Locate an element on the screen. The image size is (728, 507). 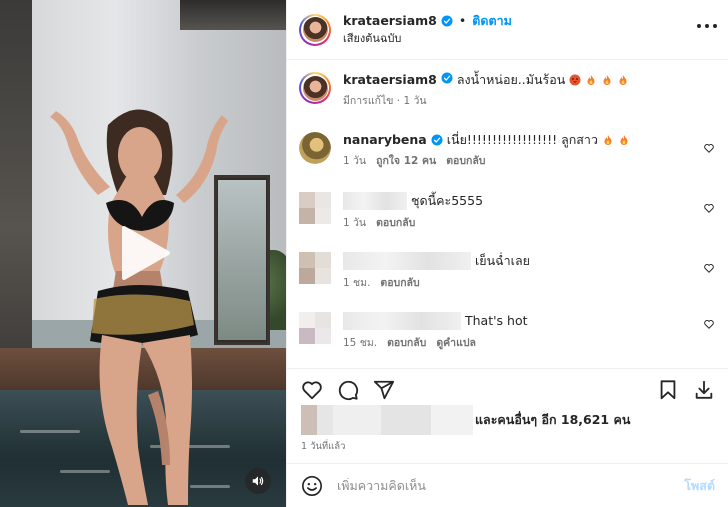
caption-username: krataersiam8 is located at coordinates (390, 79).